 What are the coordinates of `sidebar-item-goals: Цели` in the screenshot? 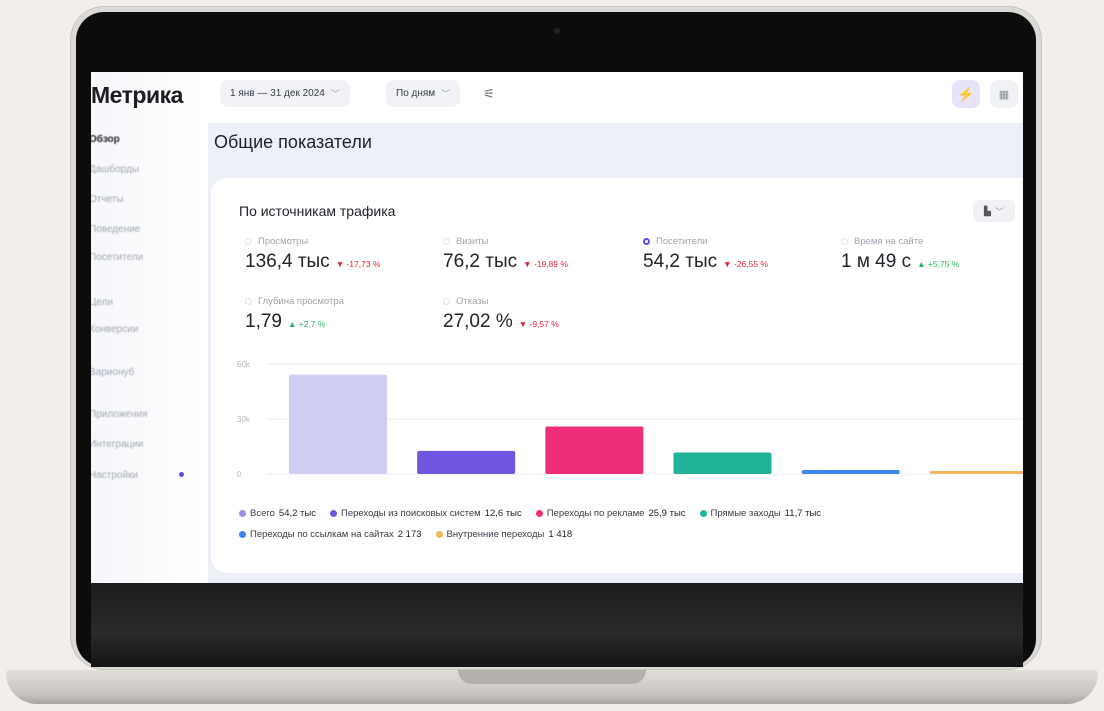 It's located at (102, 302).